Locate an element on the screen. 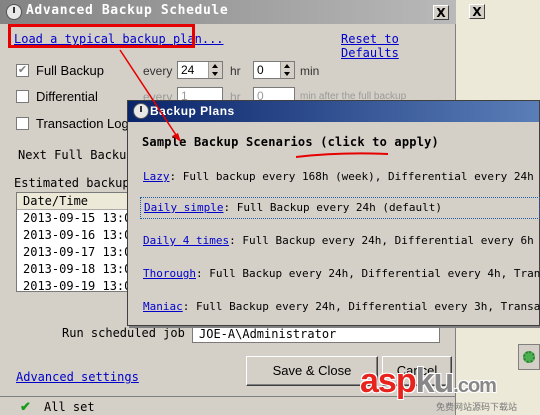 The image size is (540, 415). popup-titlebar: Backup Plans is located at coordinates (333, 111).